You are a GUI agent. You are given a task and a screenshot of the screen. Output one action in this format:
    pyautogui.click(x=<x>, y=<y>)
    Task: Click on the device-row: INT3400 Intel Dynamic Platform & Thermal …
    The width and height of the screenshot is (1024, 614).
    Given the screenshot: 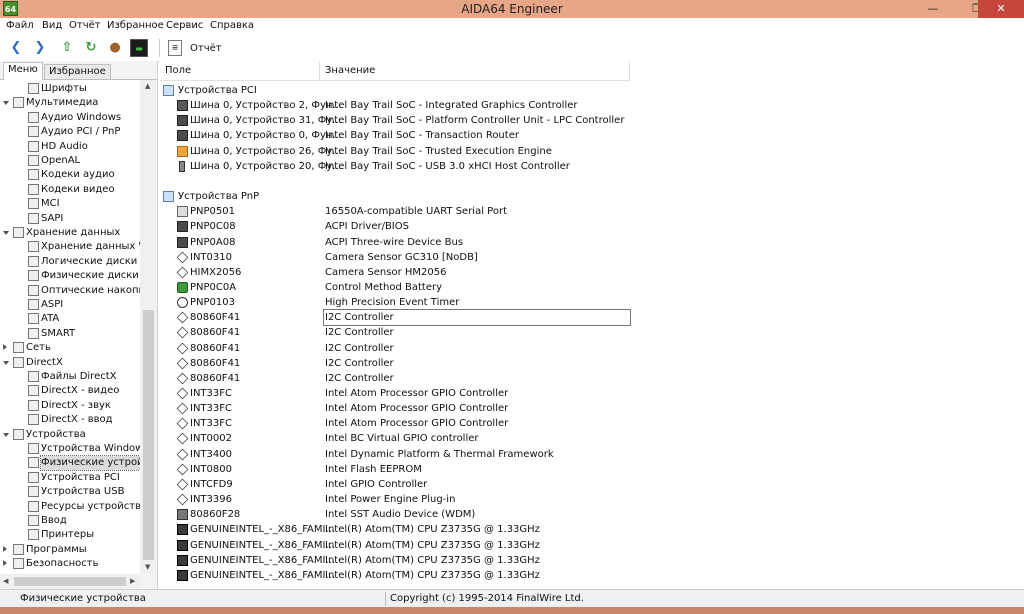 What is the action you would take?
    pyautogui.click(x=592, y=454)
    